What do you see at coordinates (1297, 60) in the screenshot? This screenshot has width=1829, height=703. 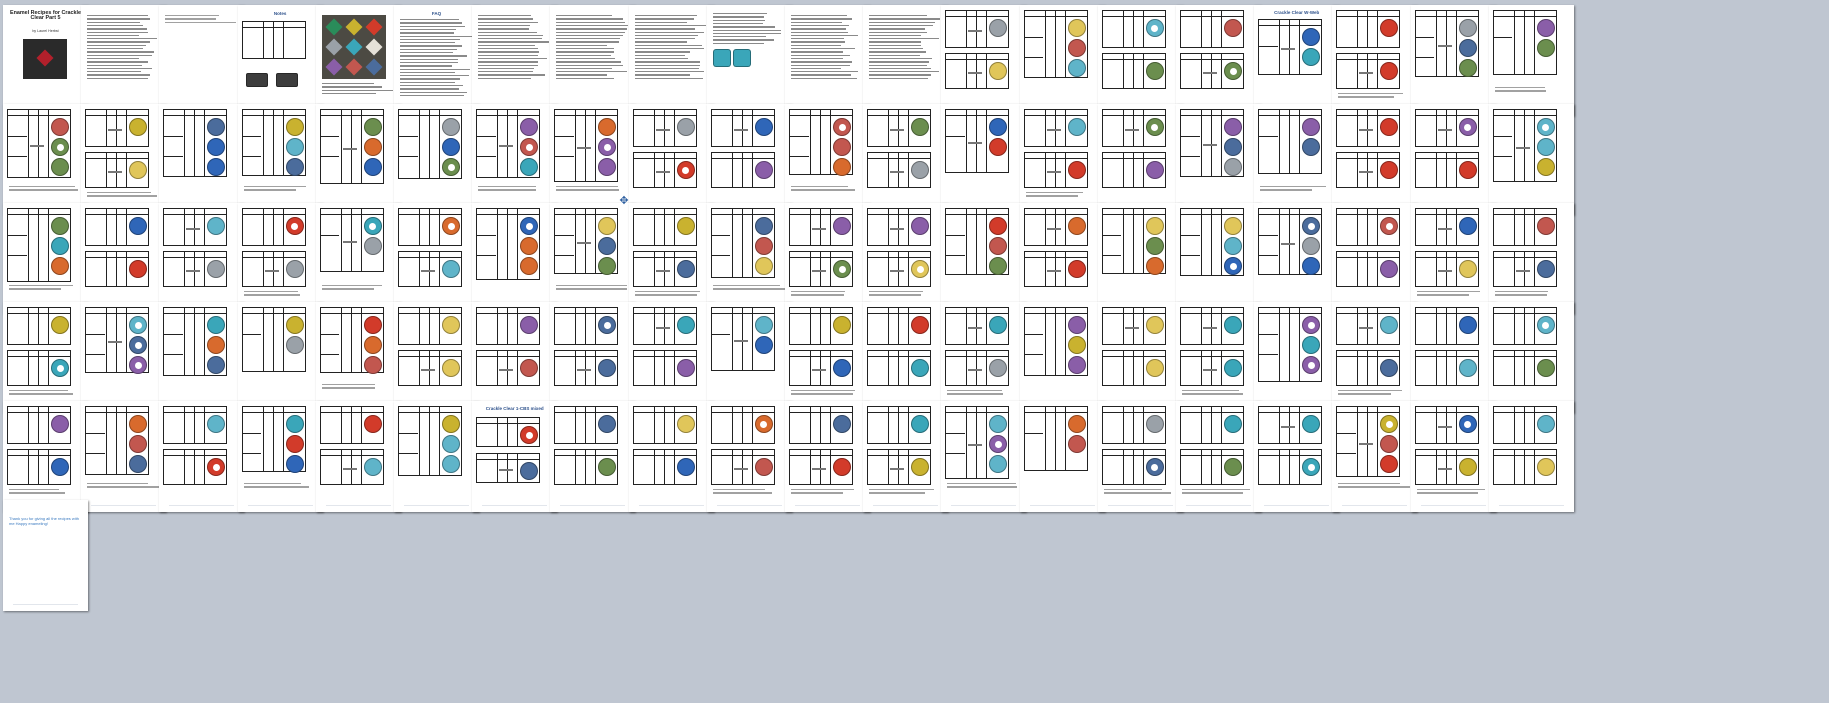 I see `page-thumbnail: Crackle Clear W-Web` at bounding box center [1297, 60].